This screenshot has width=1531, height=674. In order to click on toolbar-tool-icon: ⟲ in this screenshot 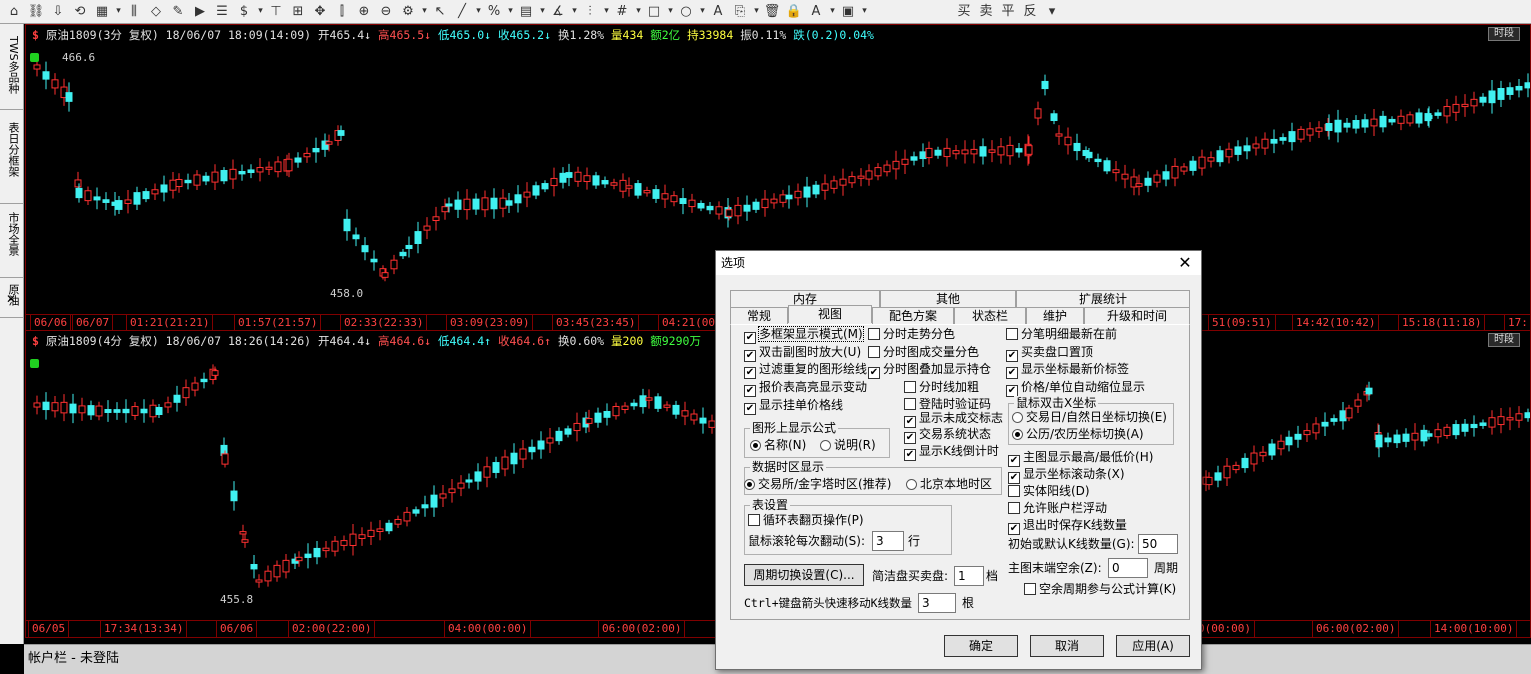, I will do `click(80, 11)`.